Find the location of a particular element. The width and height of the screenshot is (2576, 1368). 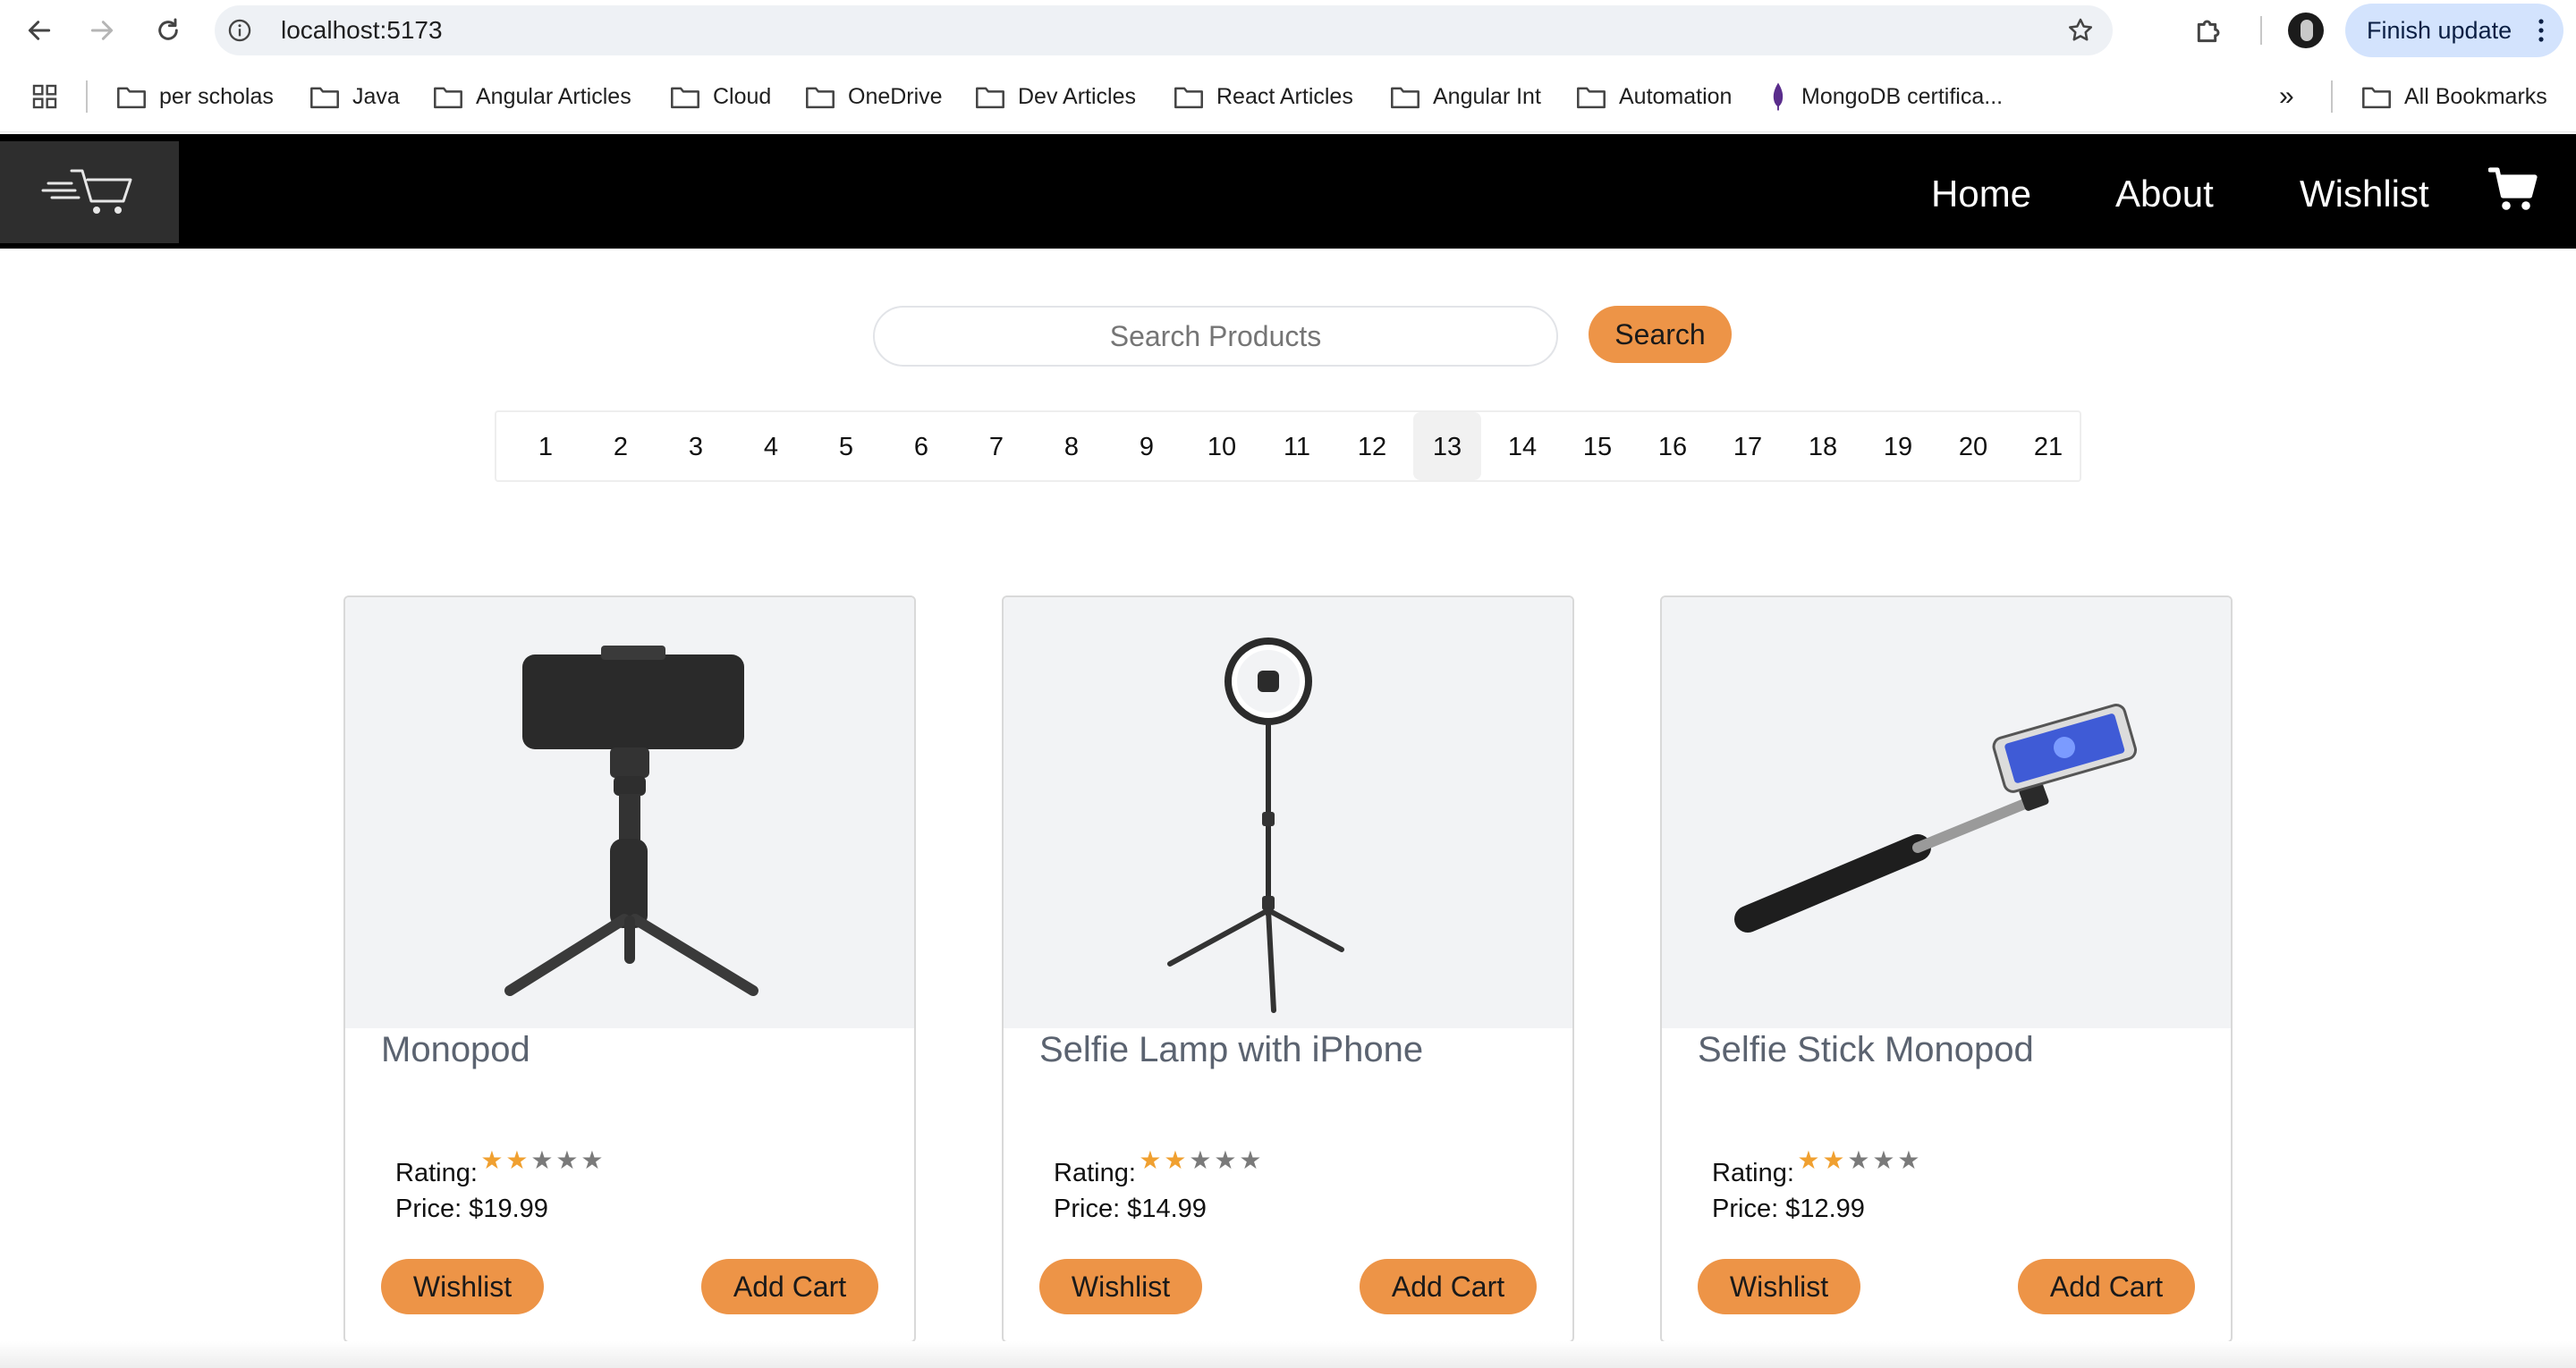

product-price: Price: $14.99 is located at coordinates (1130, 1209).